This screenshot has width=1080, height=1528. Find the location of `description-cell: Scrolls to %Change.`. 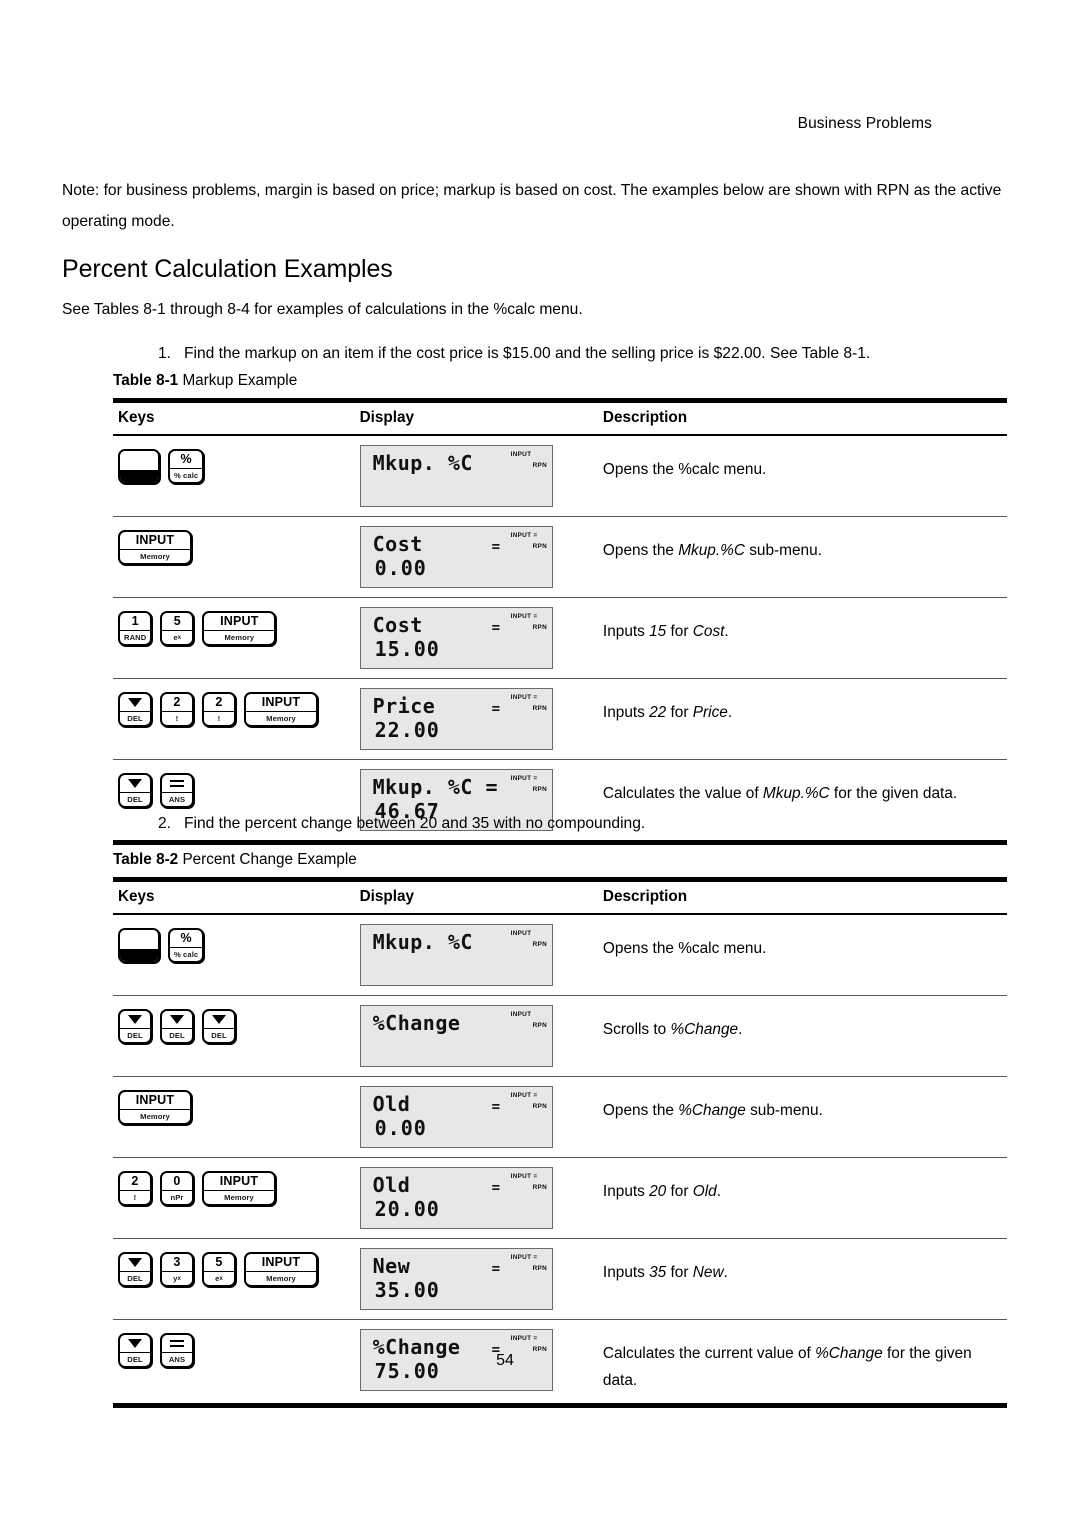

description-cell: Scrolls to %Change. is located at coordinates (802, 1036).